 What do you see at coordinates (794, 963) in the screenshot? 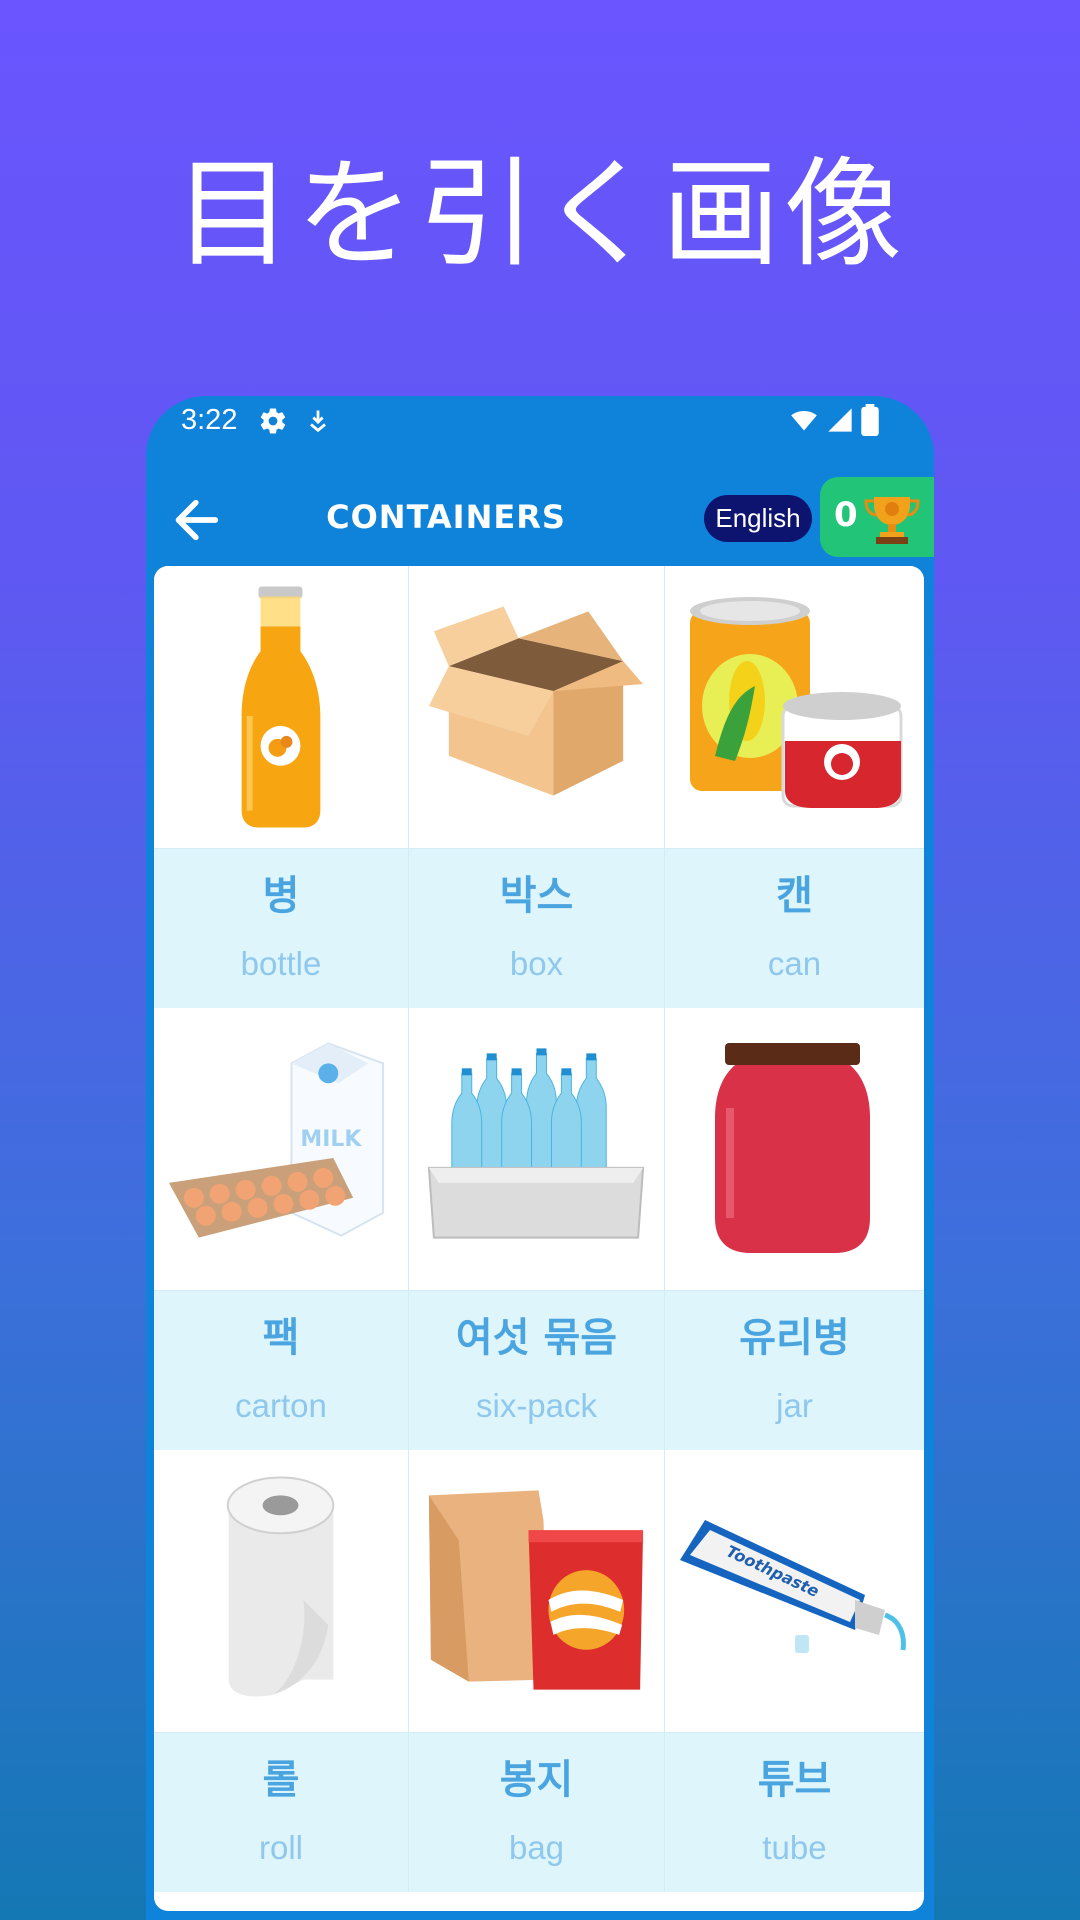
I see `english-word: can` at bounding box center [794, 963].